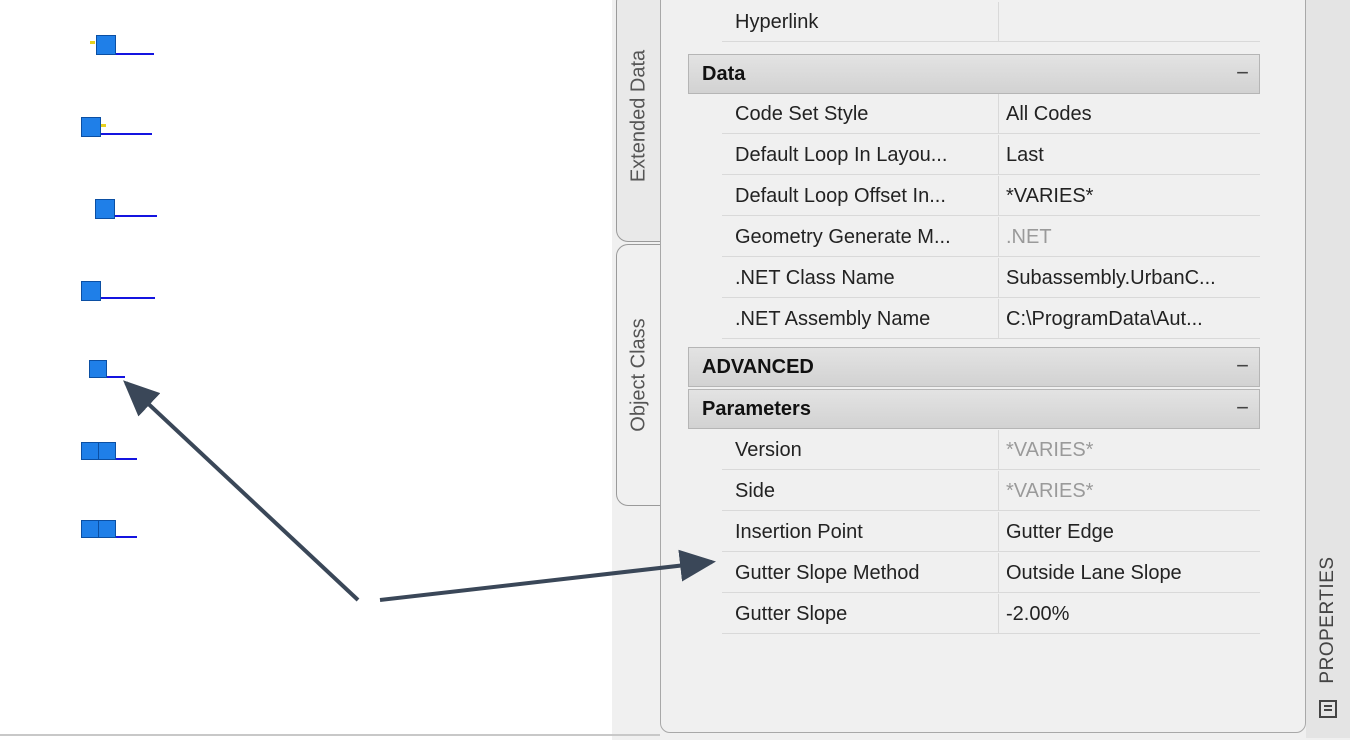  Describe the element at coordinates (758, 367) in the screenshot. I see `section-title: ADVANCED` at that location.